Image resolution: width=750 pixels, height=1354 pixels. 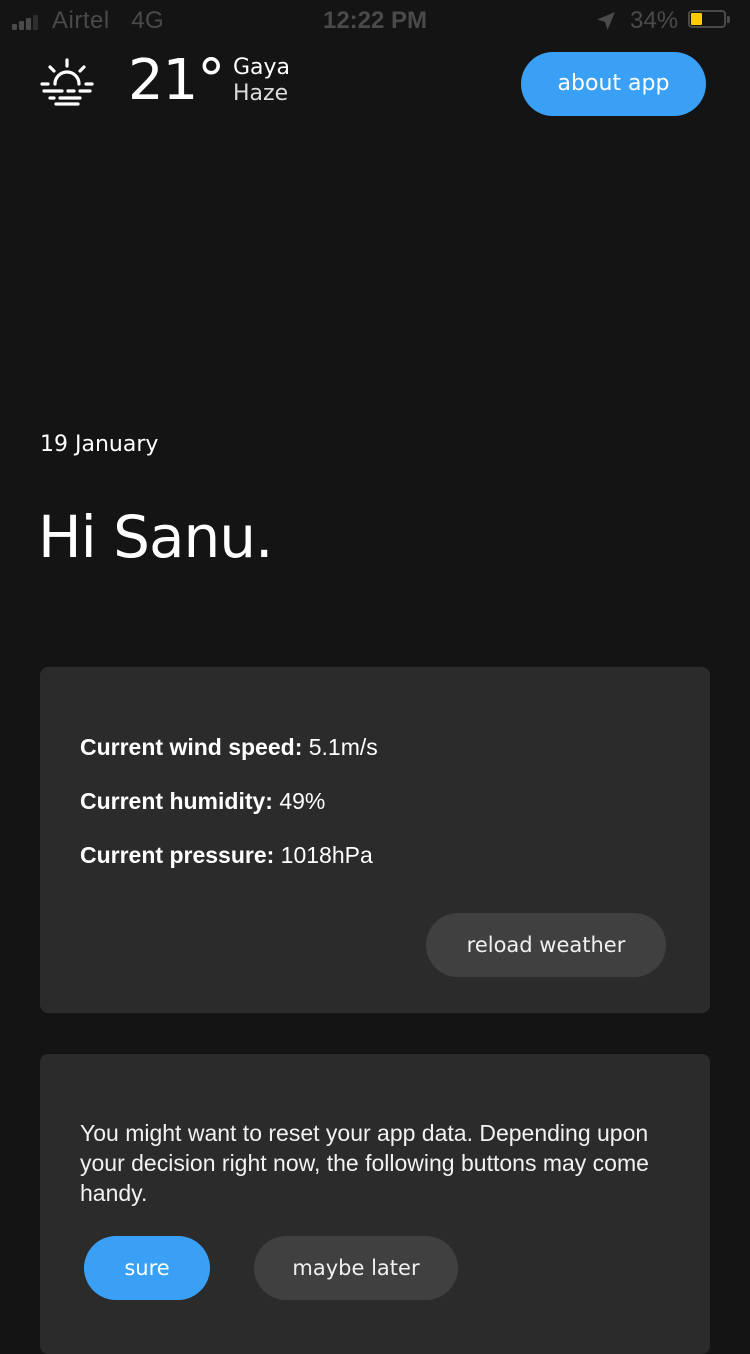 I want to click on weather-condition: Haze, so click(x=261, y=93).